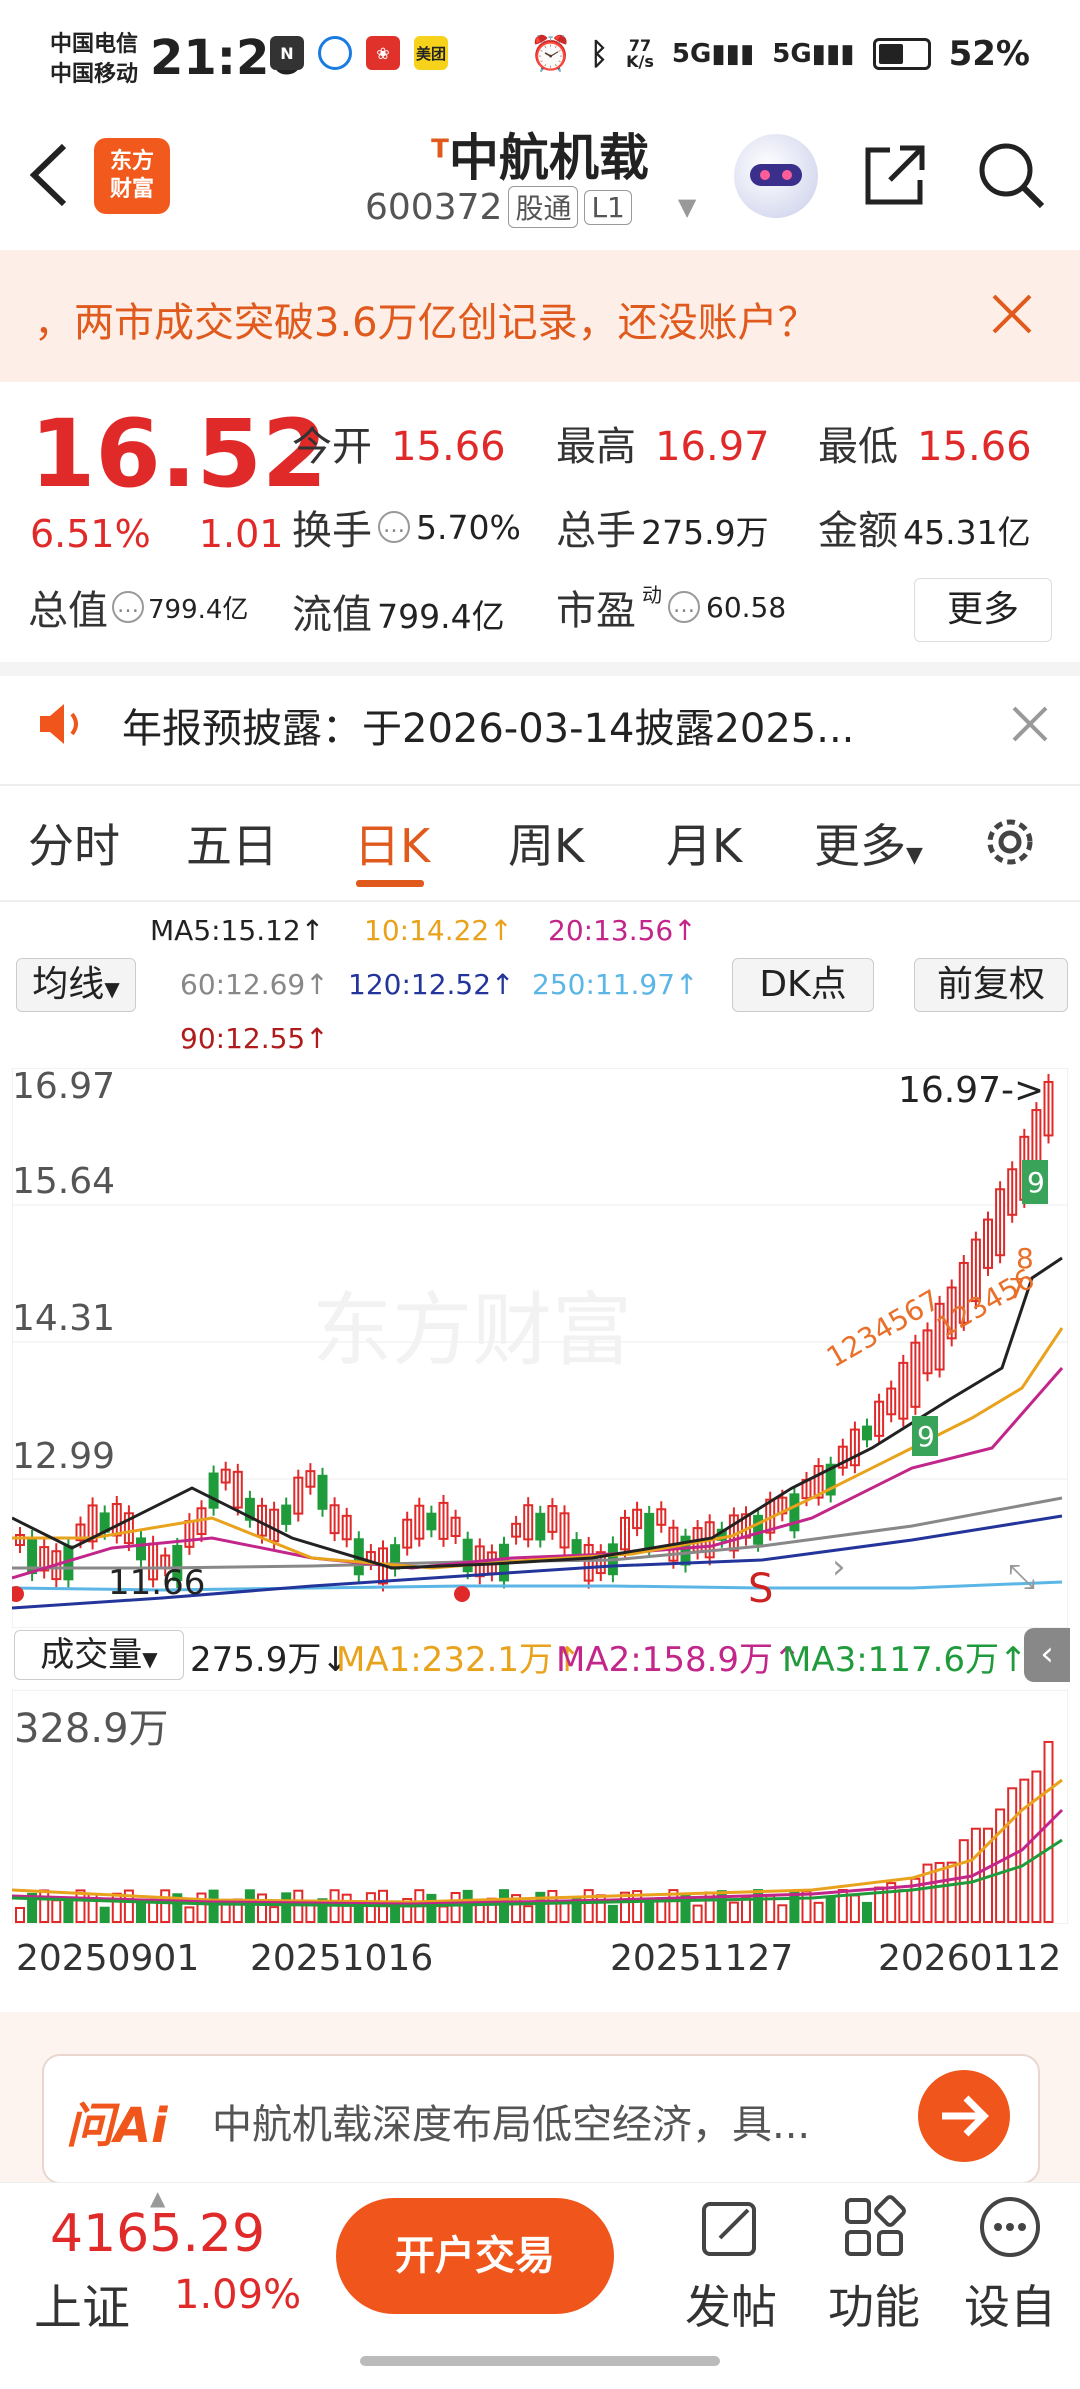 Image resolution: width=1080 pixels, height=2389 pixels. I want to click on change-amount: 1.01, so click(241, 534).